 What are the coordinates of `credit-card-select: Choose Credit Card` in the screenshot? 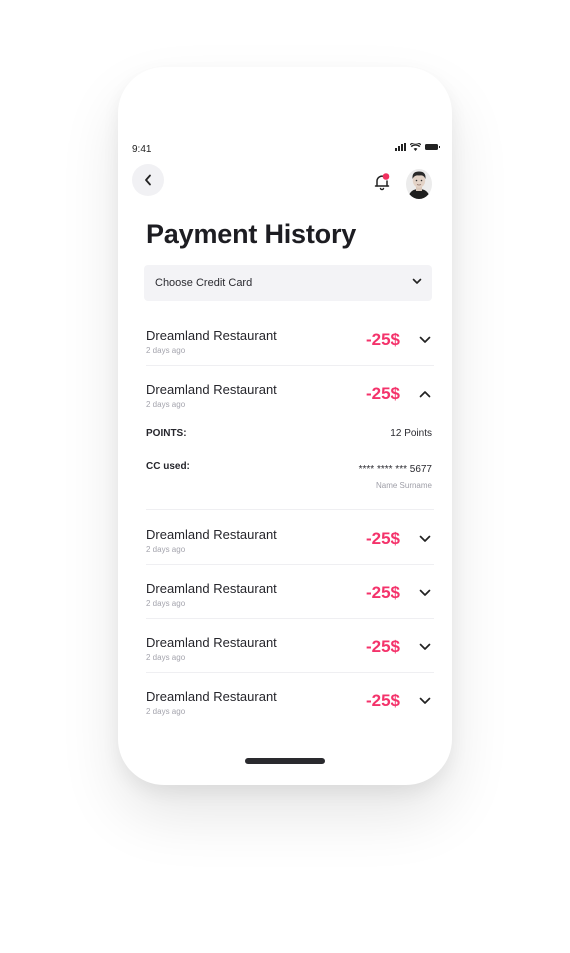 It's located at (288, 283).